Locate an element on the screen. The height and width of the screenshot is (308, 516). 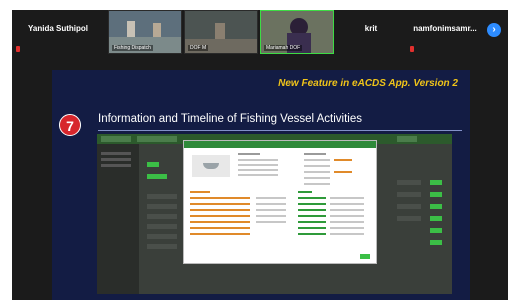
video-label: Mariamah DOF is located at coordinates (283, 48).